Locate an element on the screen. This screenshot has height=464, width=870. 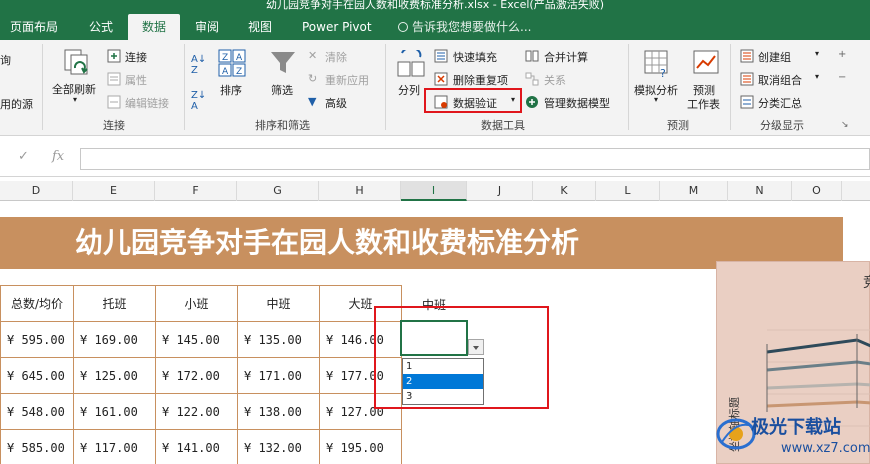
header-cell-tuoban: 托班 is located at coordinates (114, 303).